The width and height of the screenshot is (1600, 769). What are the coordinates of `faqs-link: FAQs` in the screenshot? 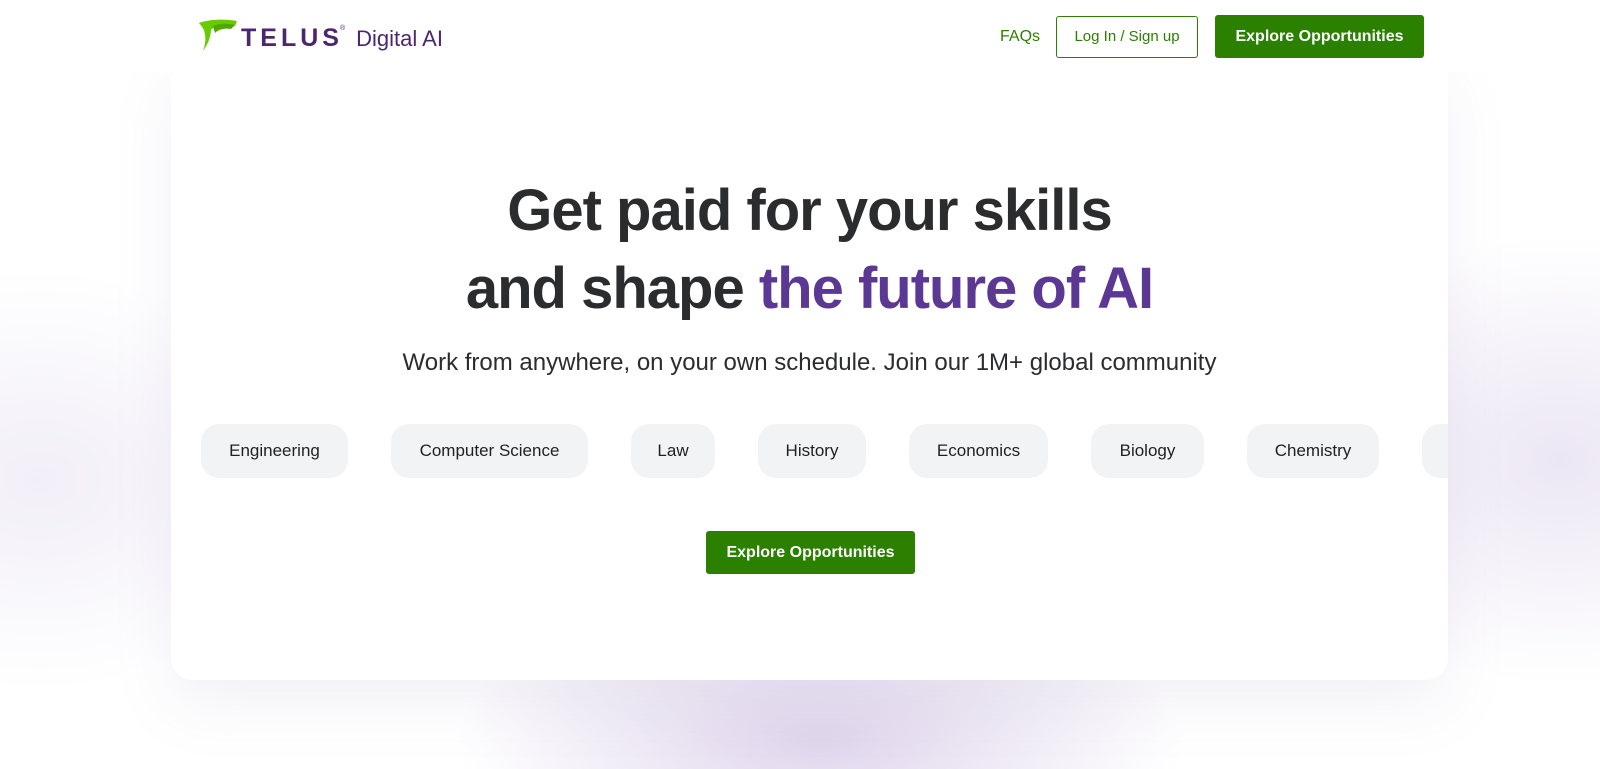 It's located at (1020, 37).